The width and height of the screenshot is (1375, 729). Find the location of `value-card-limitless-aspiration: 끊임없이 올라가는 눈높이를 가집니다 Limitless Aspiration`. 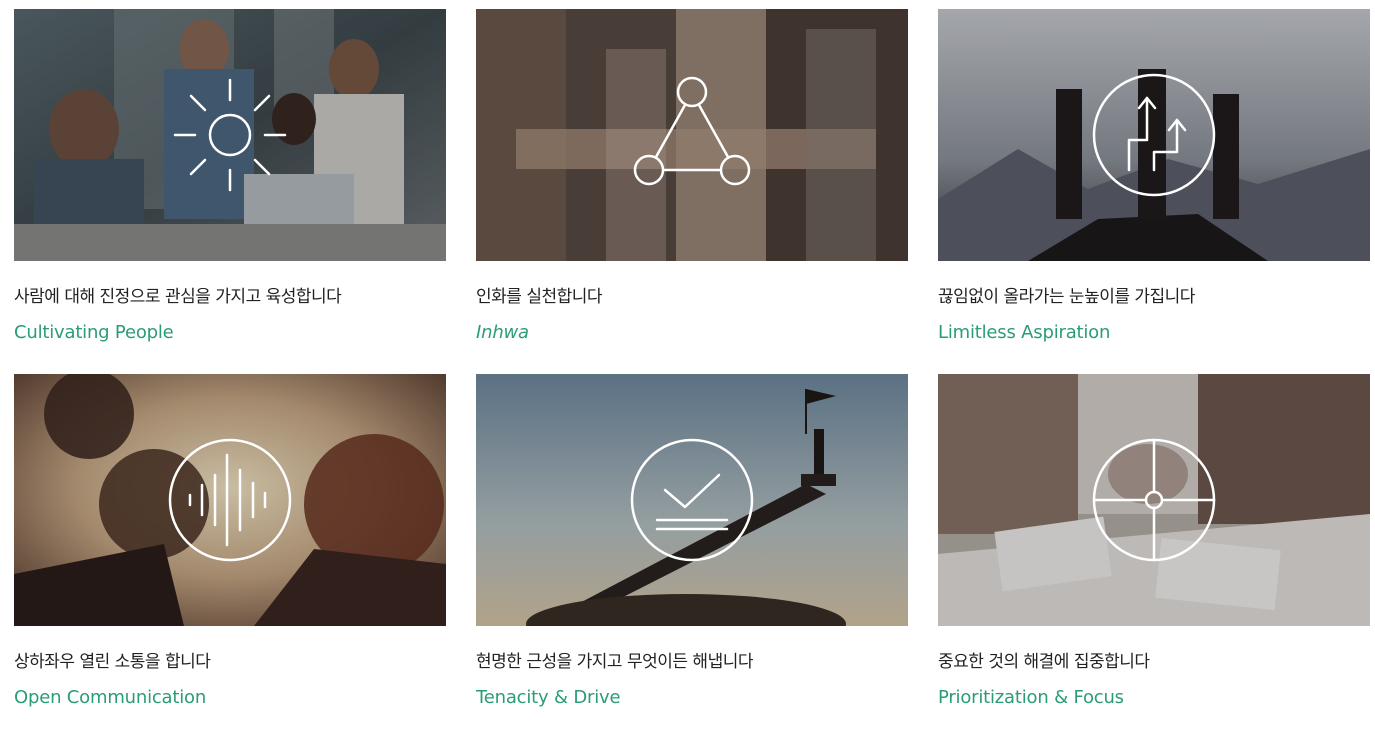

value-card-limitless-aspiration: 끊임없이 올라가는 눈높이를 가집니다 Limitless Aspiration is located at coordinates (1154, 181).